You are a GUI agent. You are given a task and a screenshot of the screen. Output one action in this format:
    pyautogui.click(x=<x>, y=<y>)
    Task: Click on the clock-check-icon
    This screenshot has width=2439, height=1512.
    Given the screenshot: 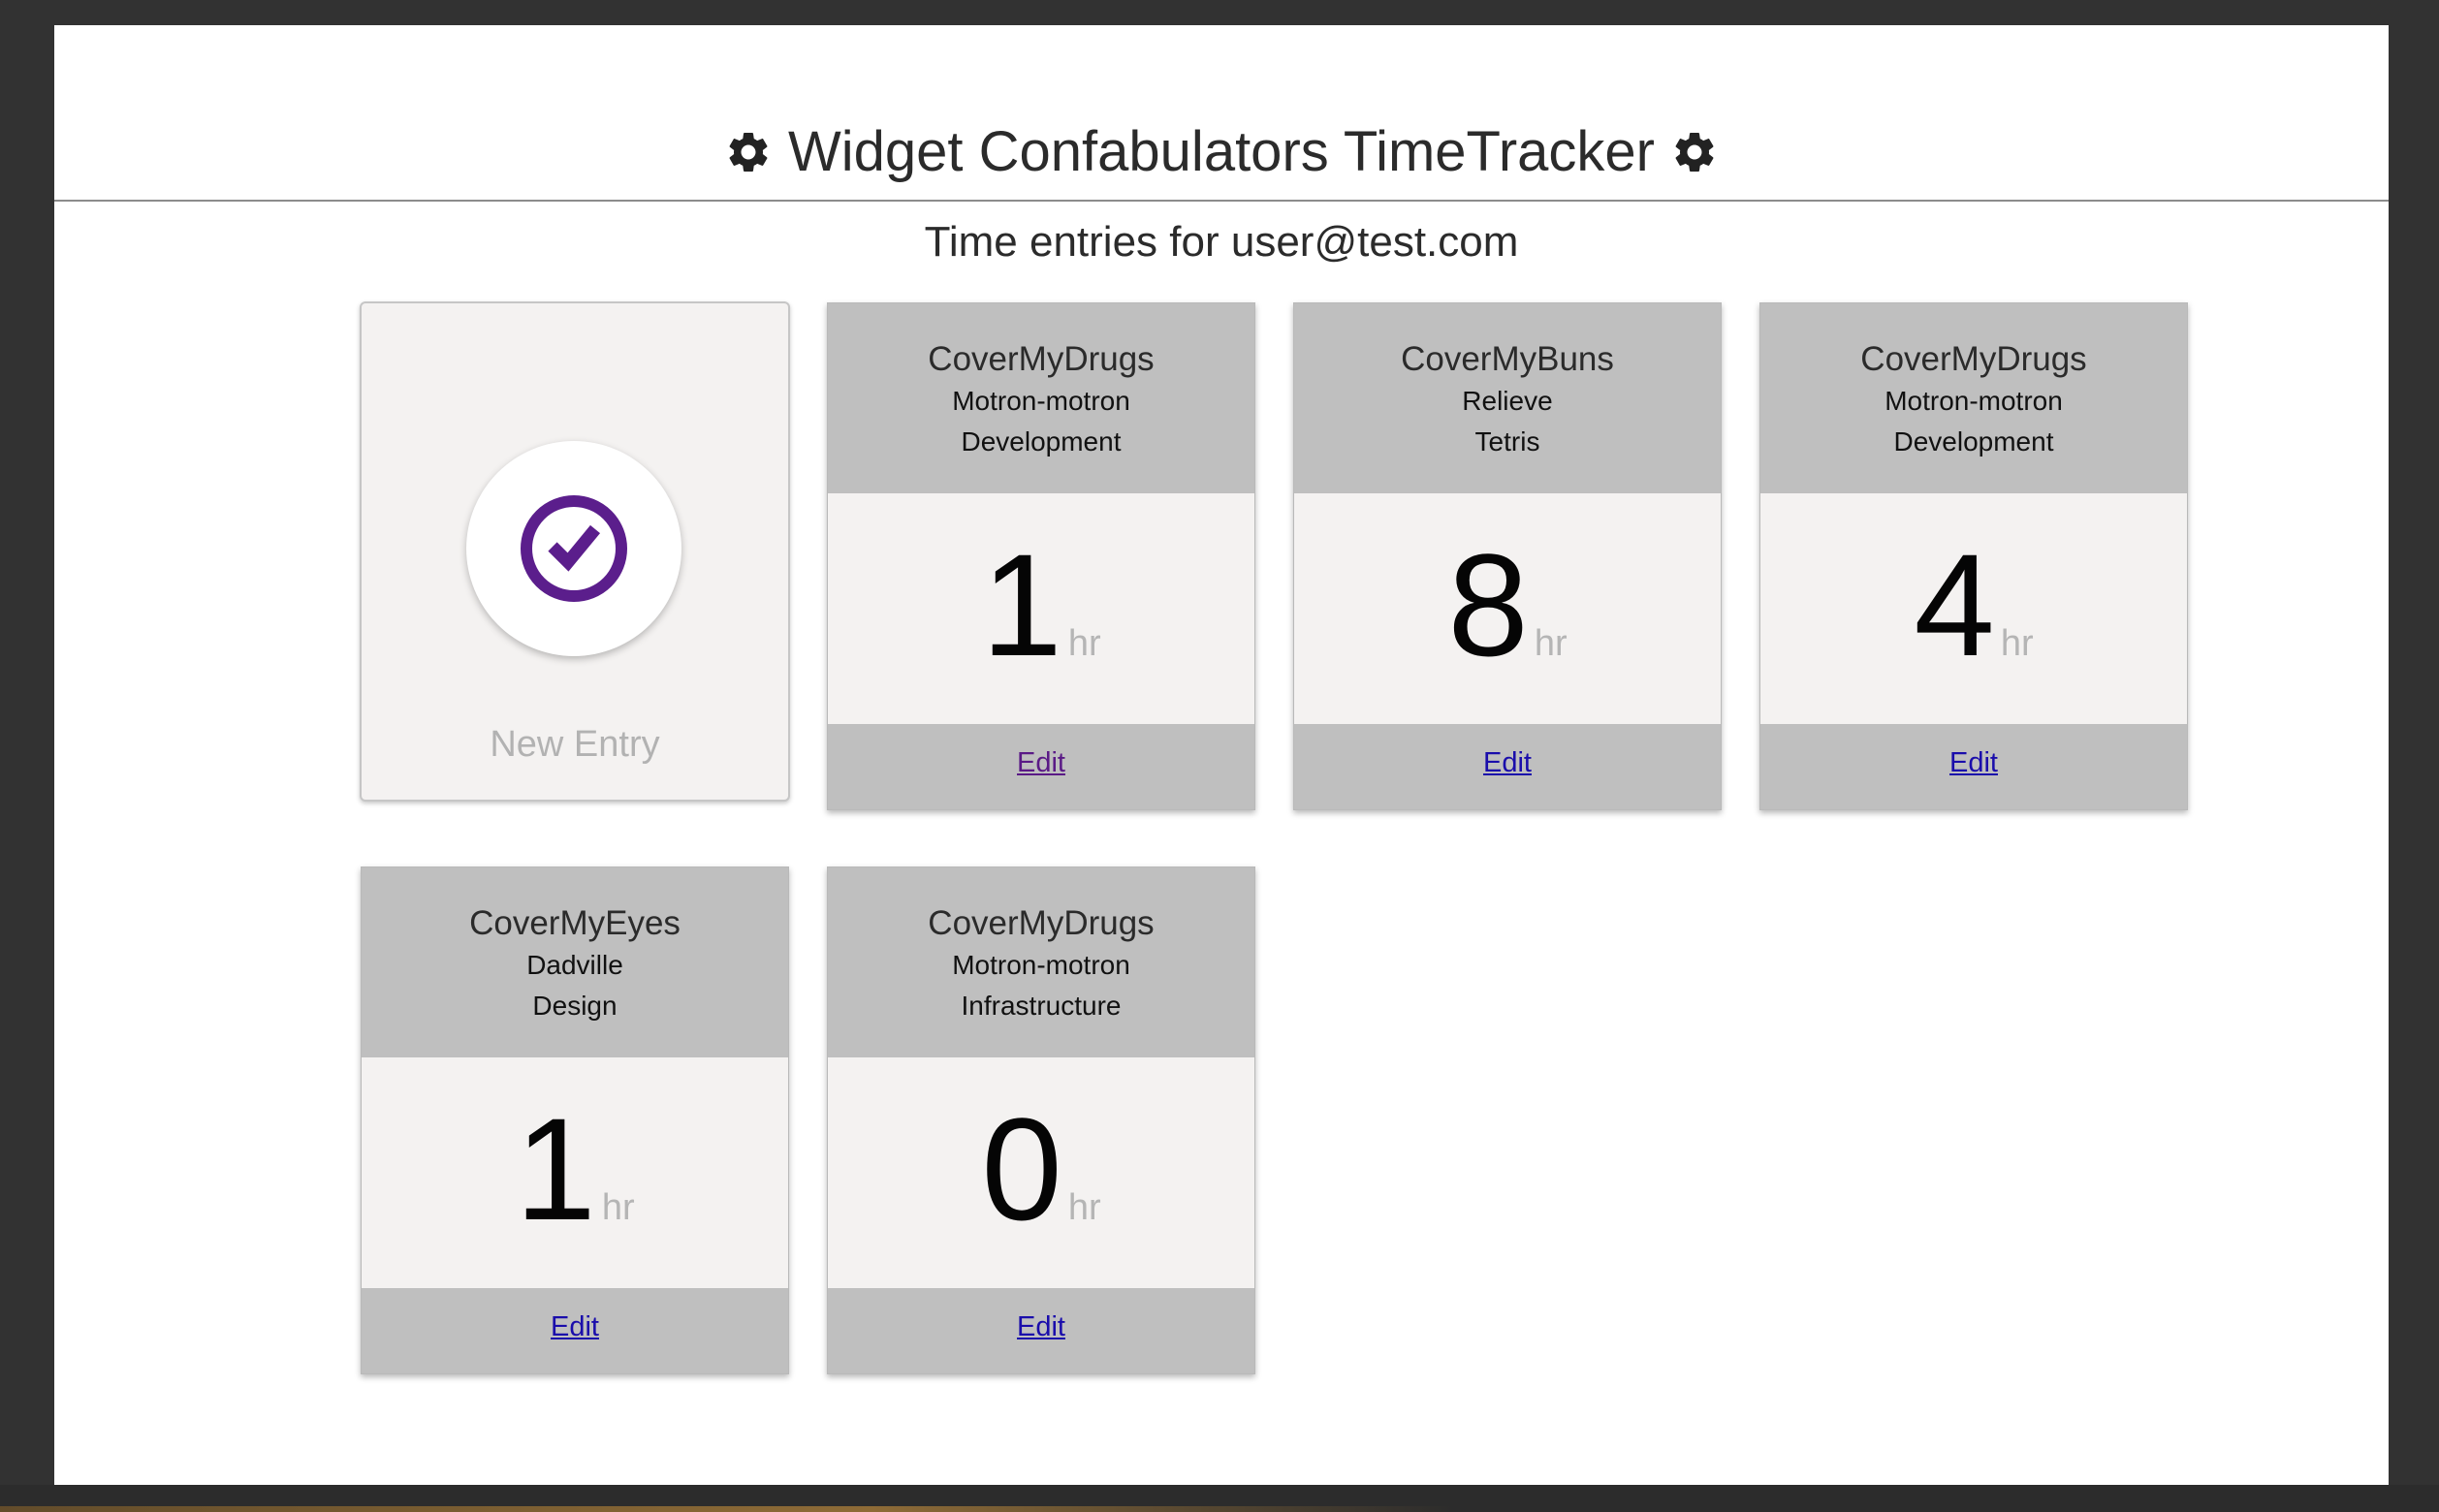 What is the action you would take?
    pyautogui.click(x=574, y=548)
    